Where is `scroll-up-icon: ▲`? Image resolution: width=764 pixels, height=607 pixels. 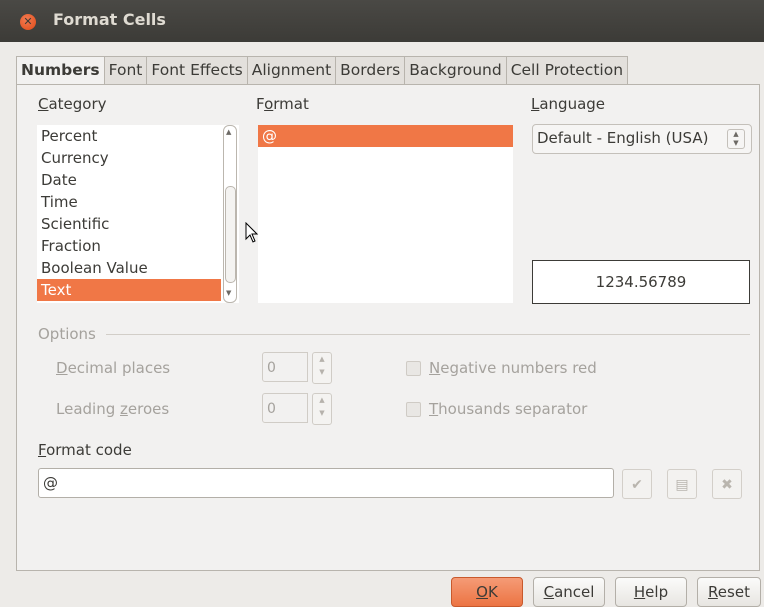
scroll-up-icon: ▲ is located at coordinates (228, 132).